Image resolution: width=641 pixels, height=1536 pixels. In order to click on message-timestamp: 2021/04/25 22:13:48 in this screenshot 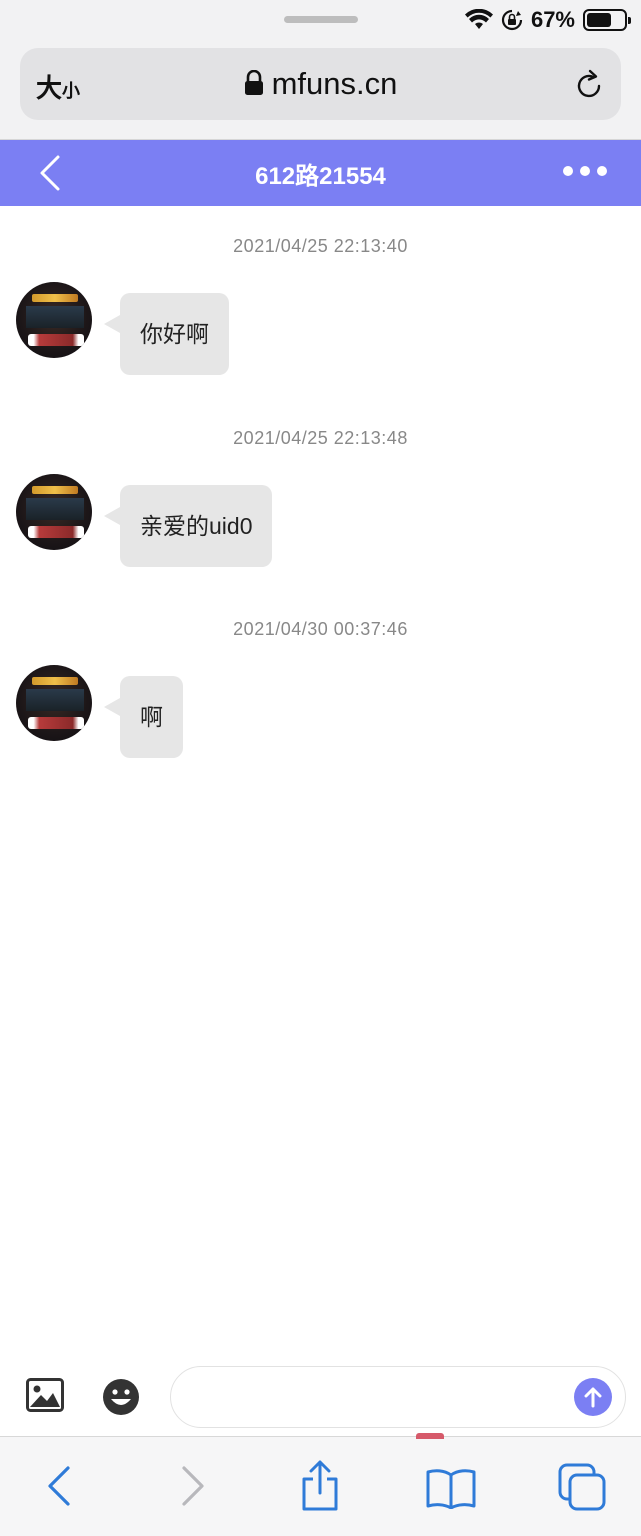, I will do `click(320, 438)`.